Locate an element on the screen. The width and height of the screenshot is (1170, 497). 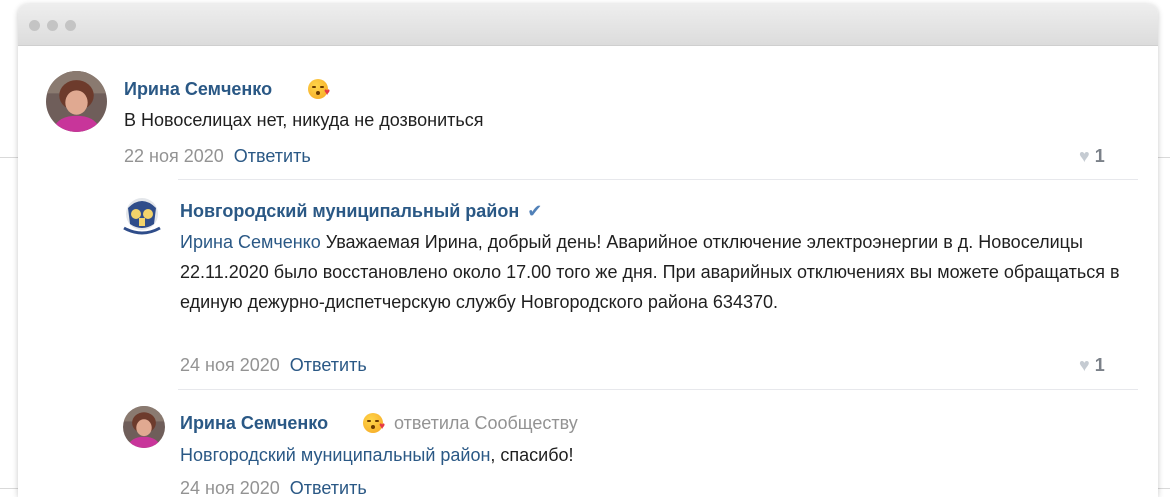
window-minimize-dot is located at coordinates (52, 25).